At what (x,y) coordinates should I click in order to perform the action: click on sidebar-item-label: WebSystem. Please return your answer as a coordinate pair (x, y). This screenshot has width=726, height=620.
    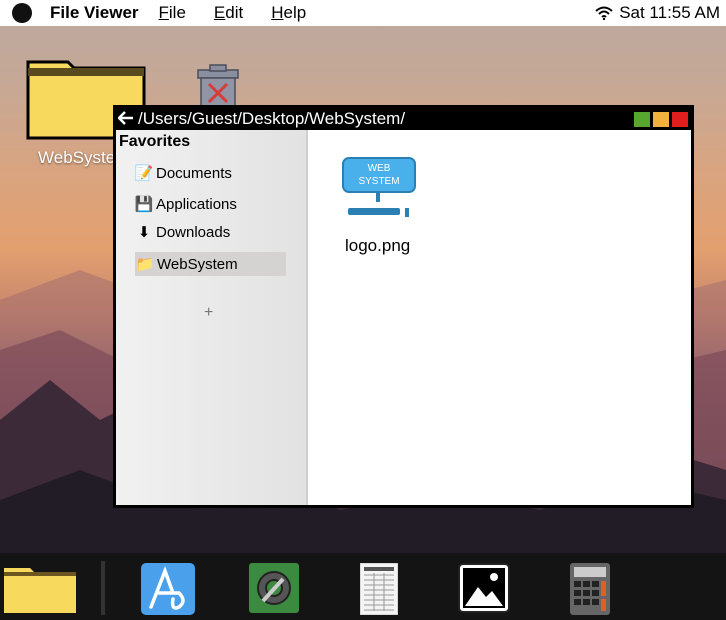
    Looking at the image, I should click on (197, 264).